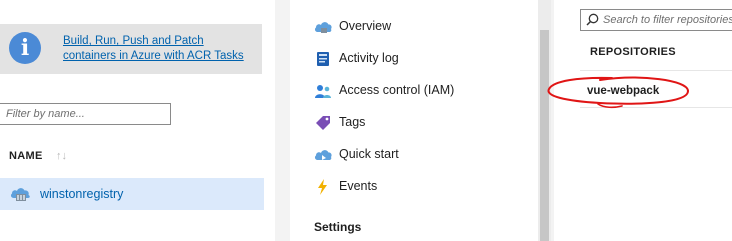 The image size is (732, 241). What do you see at coordinates (414, 155) in the screenshot?
I see `menu-item-quick-start: Quick start` at bounding box center [414, 155].